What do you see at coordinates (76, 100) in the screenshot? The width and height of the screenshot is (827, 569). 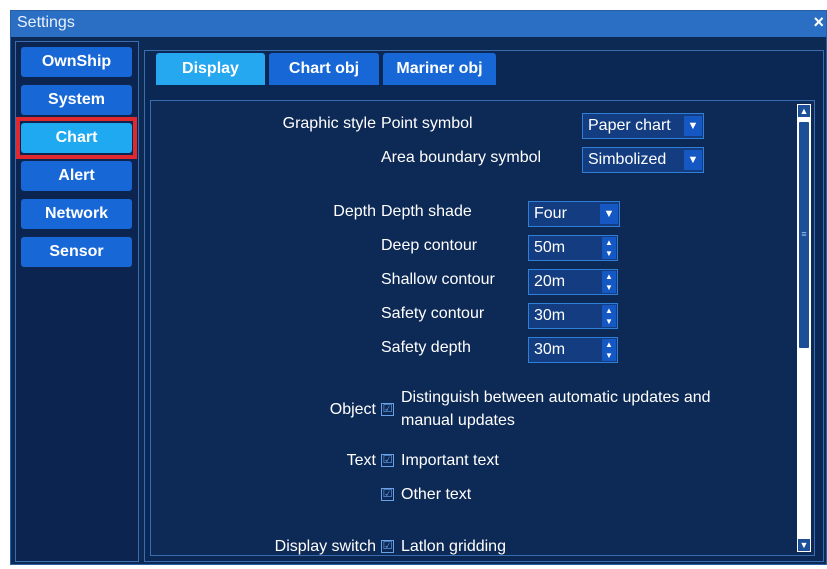 I see `nav-system: System` at bounding box center [76, 100].